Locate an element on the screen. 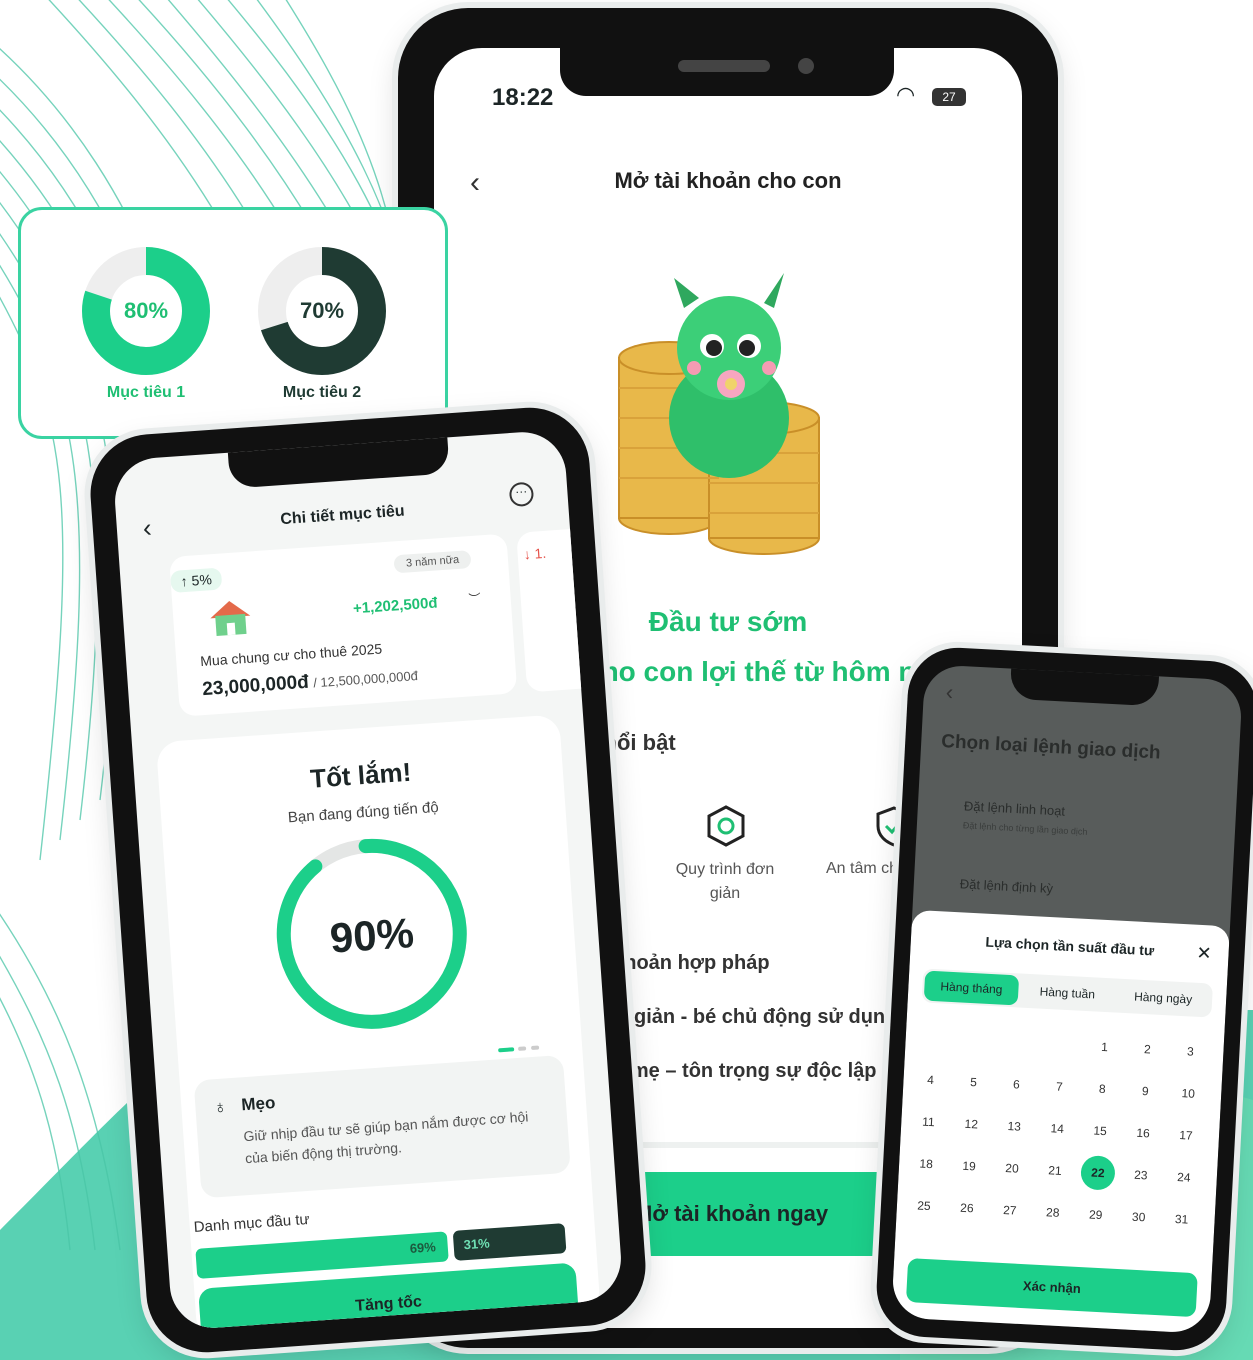  growth-value: 5% is located at coordinates (202, 580).